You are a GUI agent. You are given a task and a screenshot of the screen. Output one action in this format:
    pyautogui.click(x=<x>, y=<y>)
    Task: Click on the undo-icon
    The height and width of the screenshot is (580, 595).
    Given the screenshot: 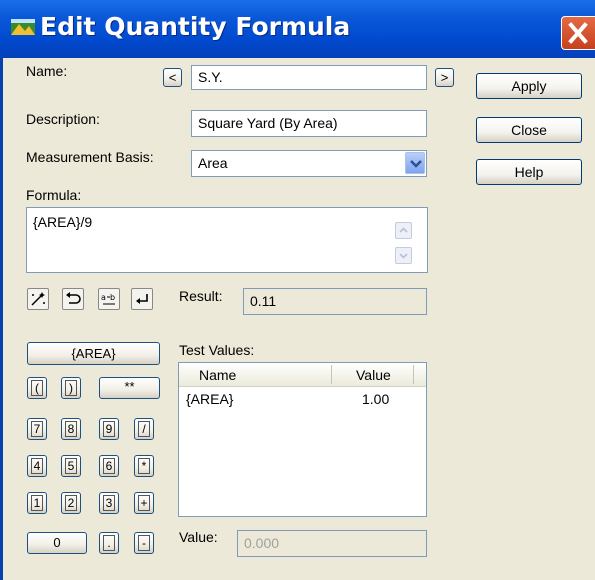 What is the action you would take?
    pyautogui.click(x=73, y=298)
    